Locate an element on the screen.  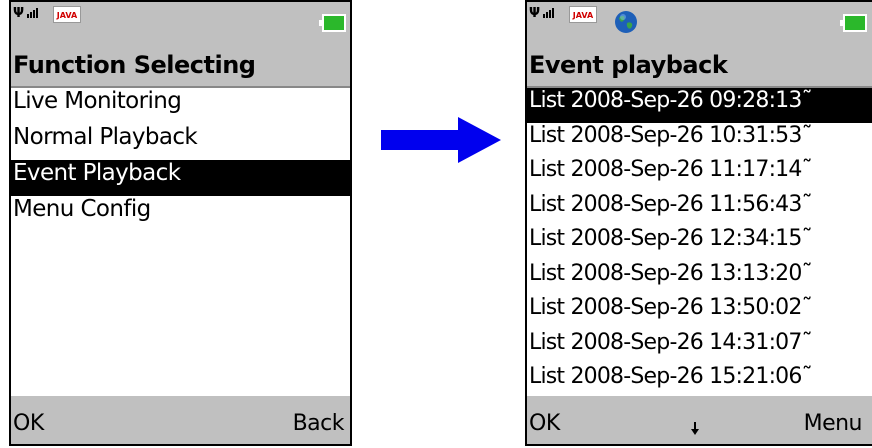
screen-title: Event playback is located at coordinates (699, 66).